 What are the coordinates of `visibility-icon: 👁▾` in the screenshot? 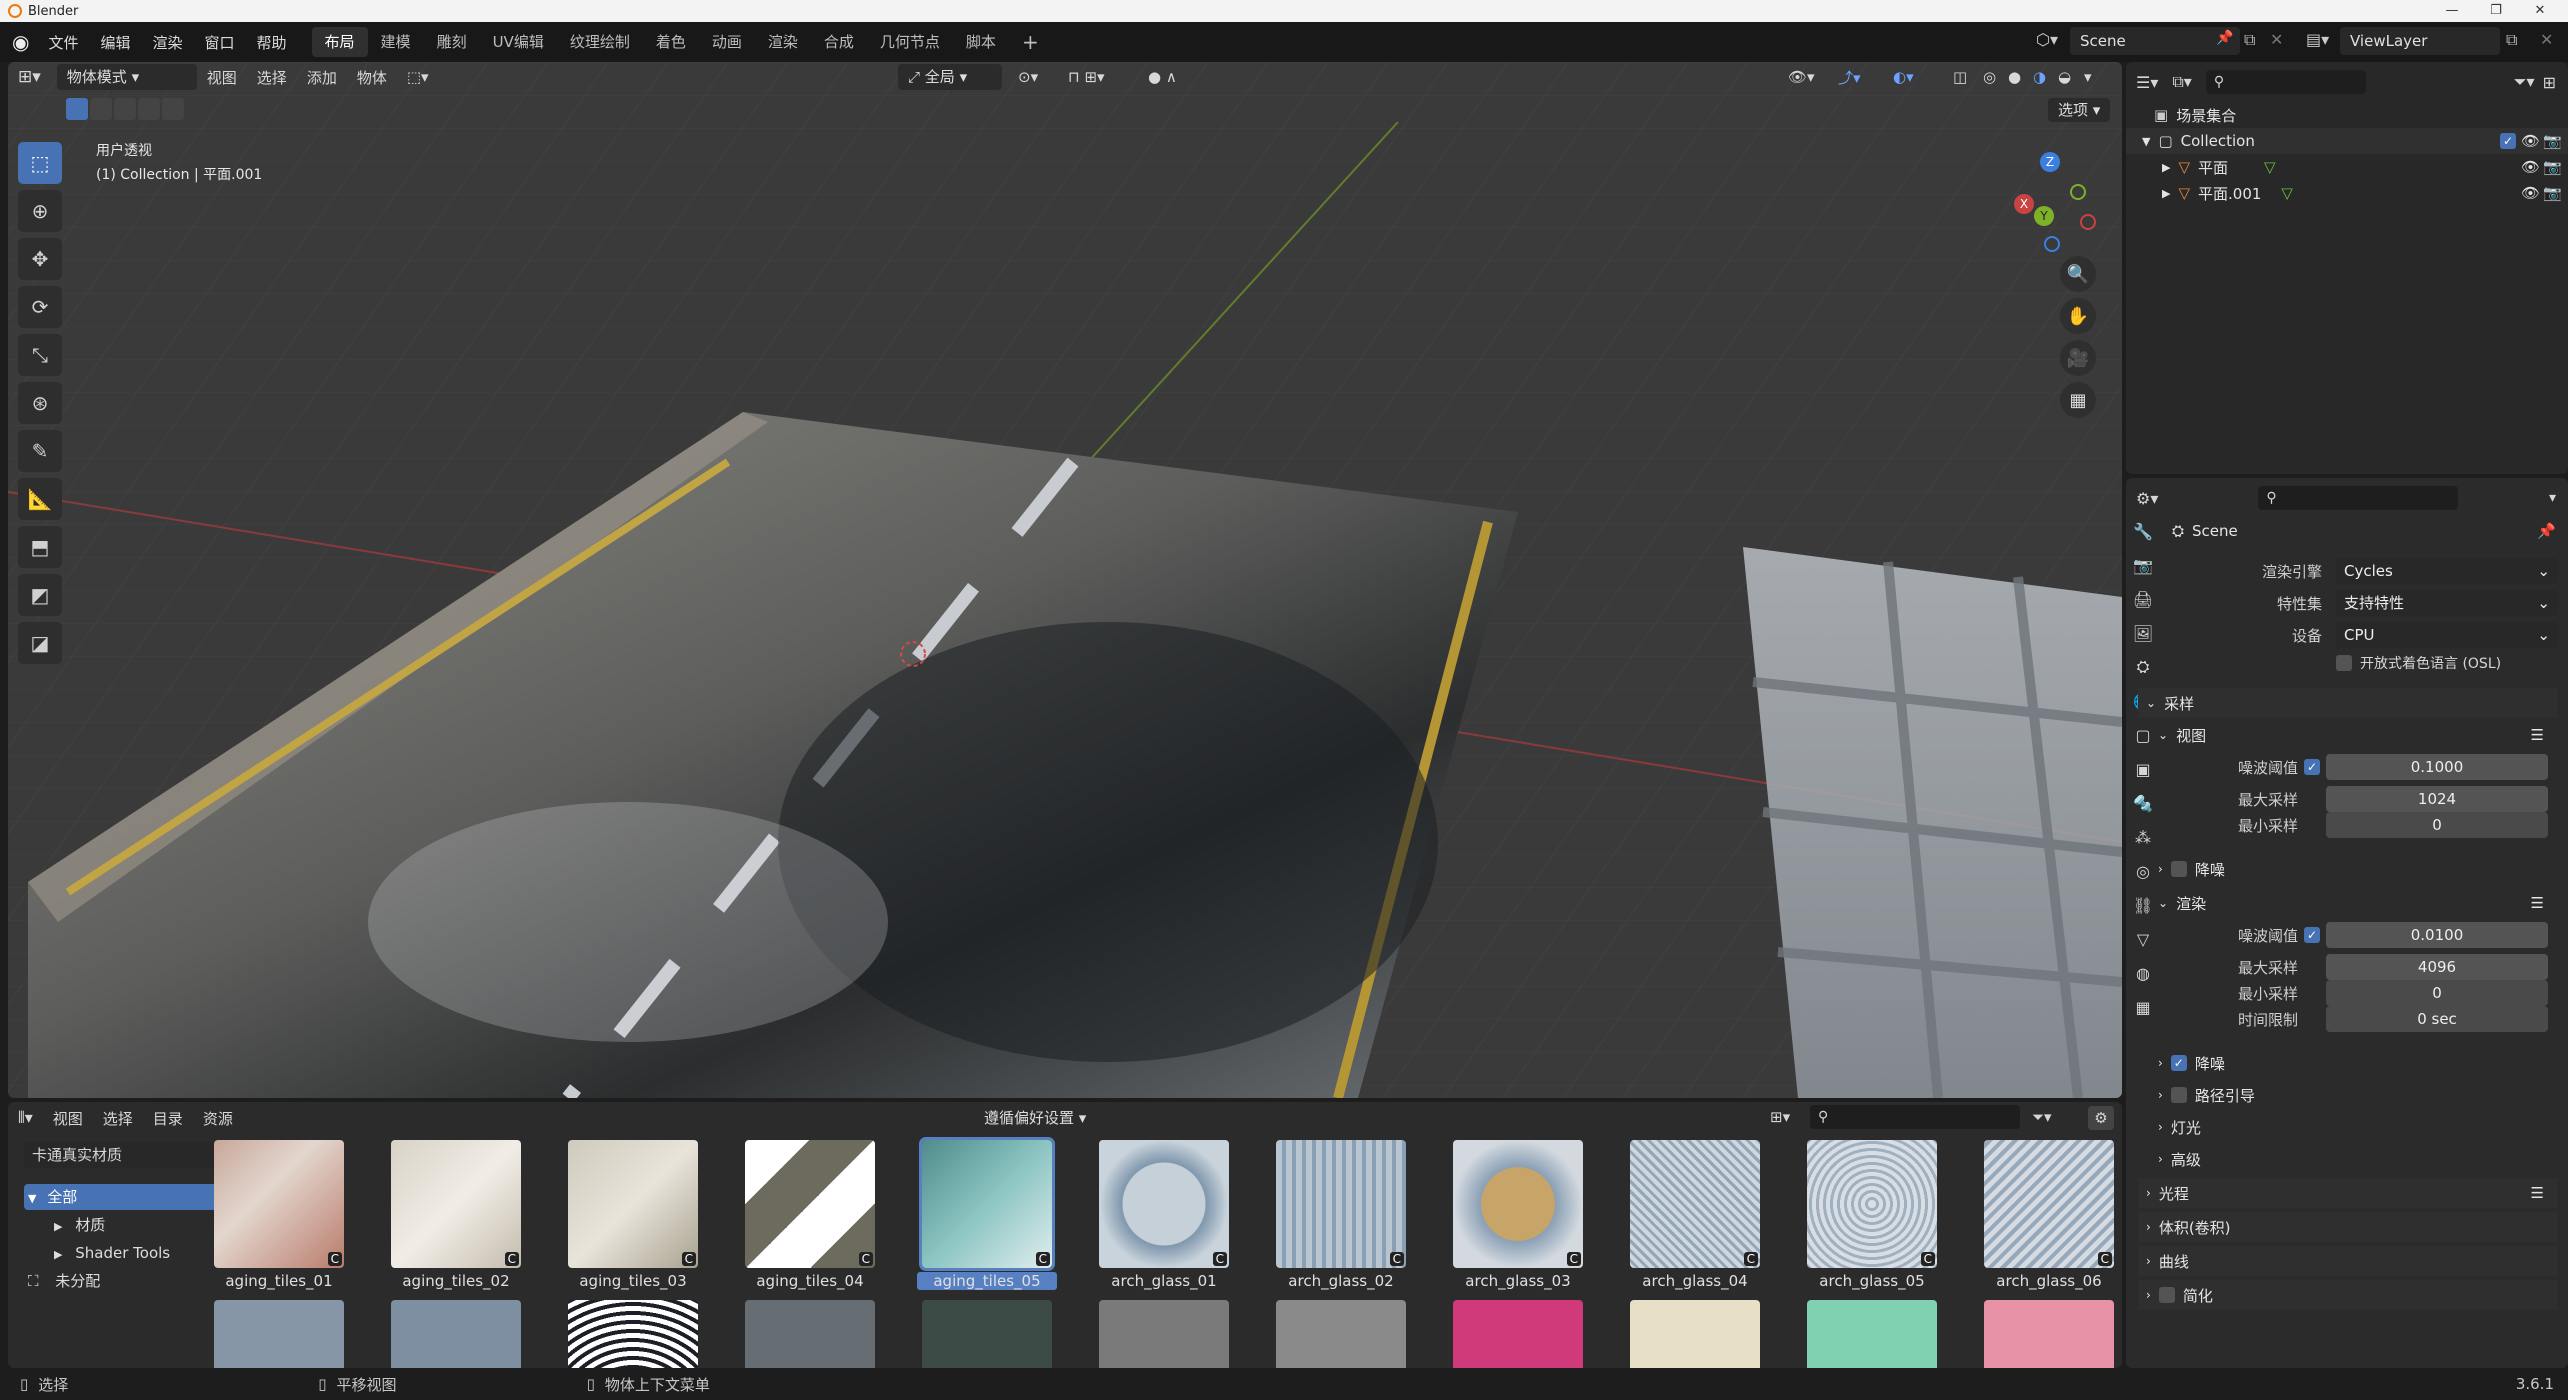 It's located at (1801, 77).